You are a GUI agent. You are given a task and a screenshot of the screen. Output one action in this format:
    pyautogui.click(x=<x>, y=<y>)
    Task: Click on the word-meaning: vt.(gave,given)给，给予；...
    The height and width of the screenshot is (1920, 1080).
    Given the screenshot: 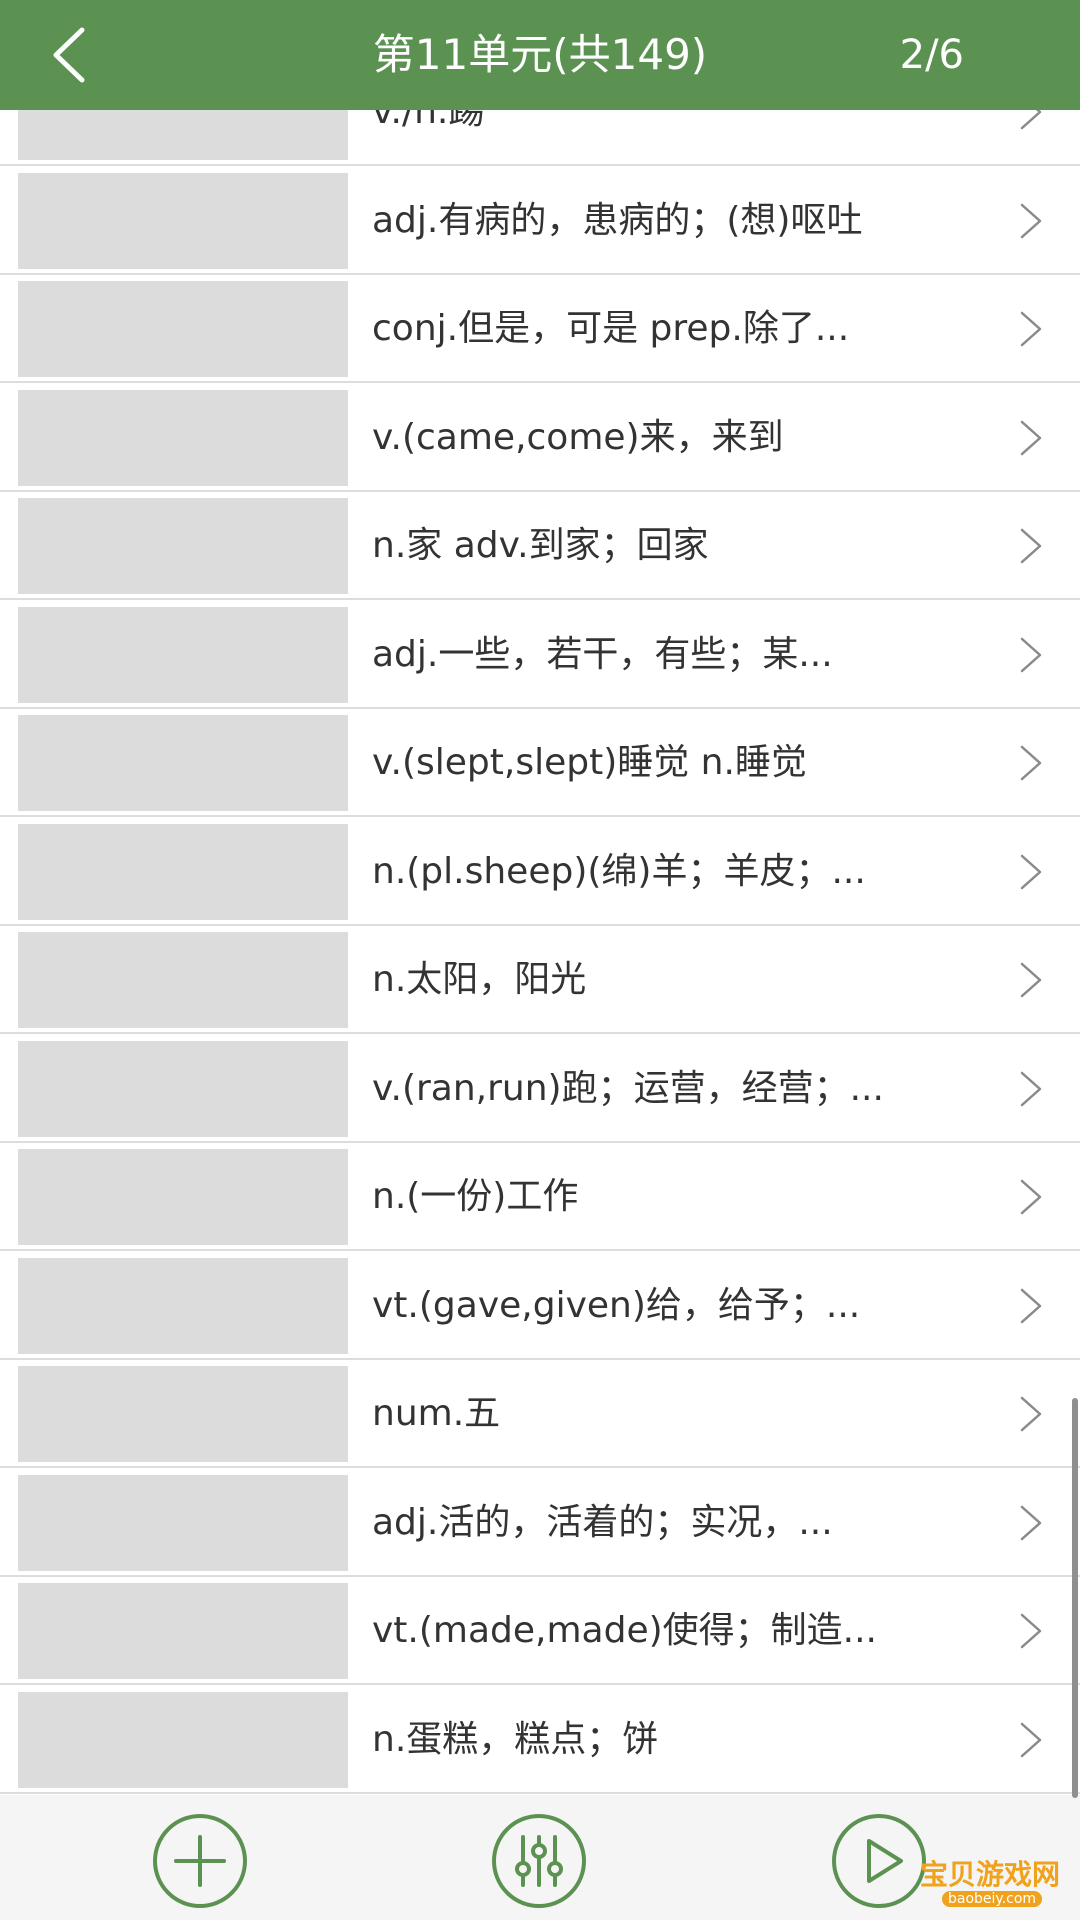 What is the action you would take?
    pyautogui.click(x=616, y=1305)
    